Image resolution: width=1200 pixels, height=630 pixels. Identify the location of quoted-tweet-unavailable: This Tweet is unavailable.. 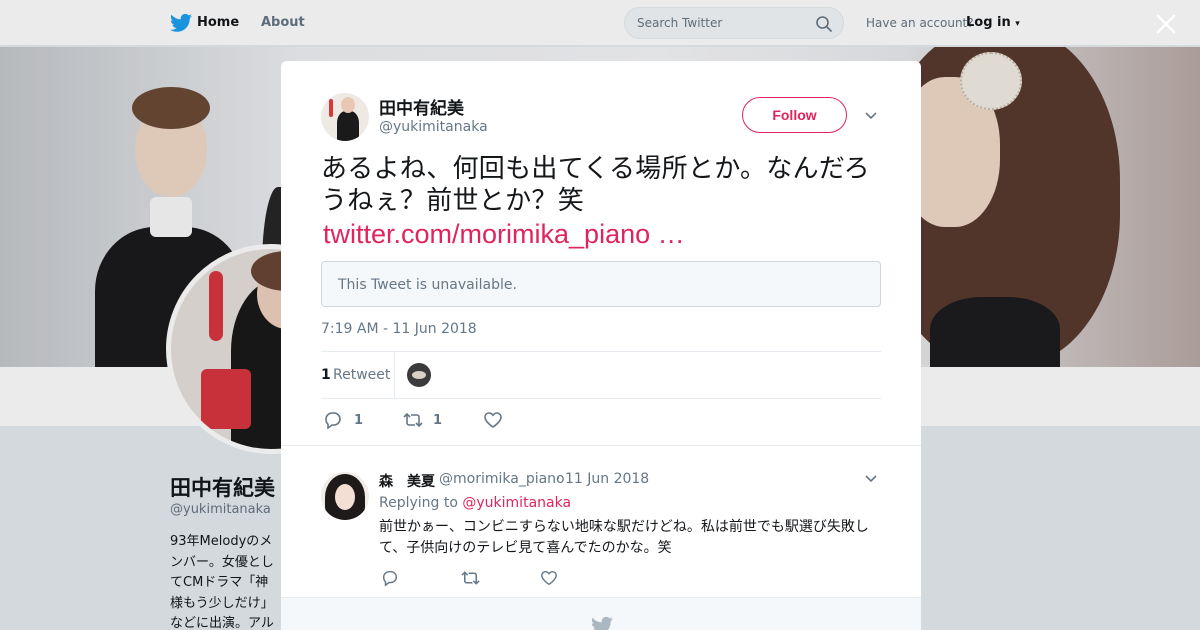
(601, 284).